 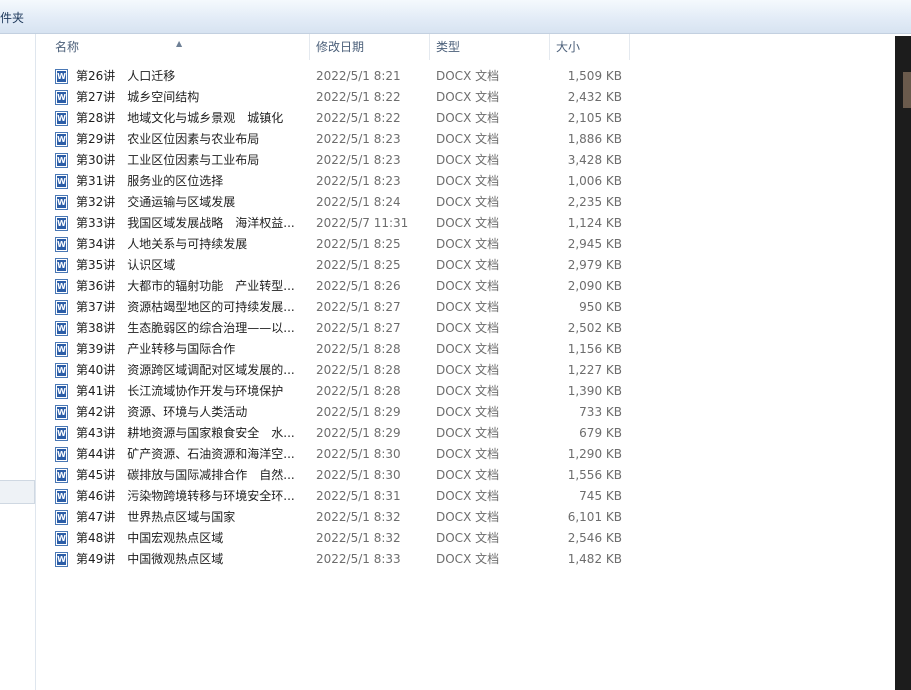 What do you see at coordinates (17, 492) in the screenshot?
I see `nav-selected-item` at bounding box center [17, 492].